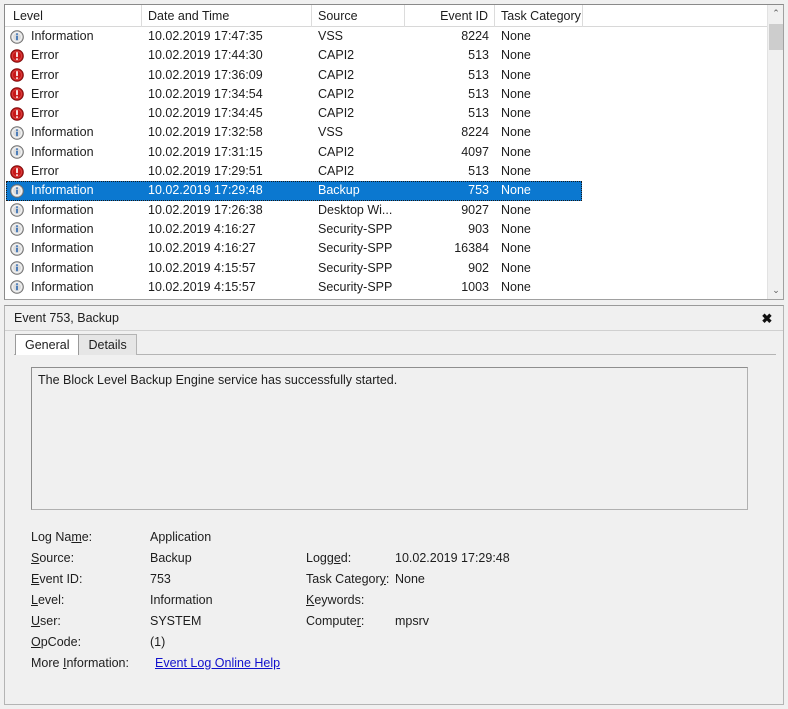 Image resolution: width=788 pixels, height=709 pixels. What do you see at coordinates (107, 344) in the screenshot?
I see `tab-details: Details` at bounding box center [107, 344].